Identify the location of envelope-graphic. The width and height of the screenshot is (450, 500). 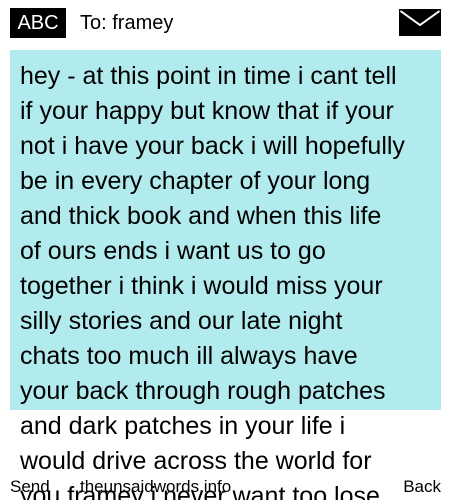
(420, 22).